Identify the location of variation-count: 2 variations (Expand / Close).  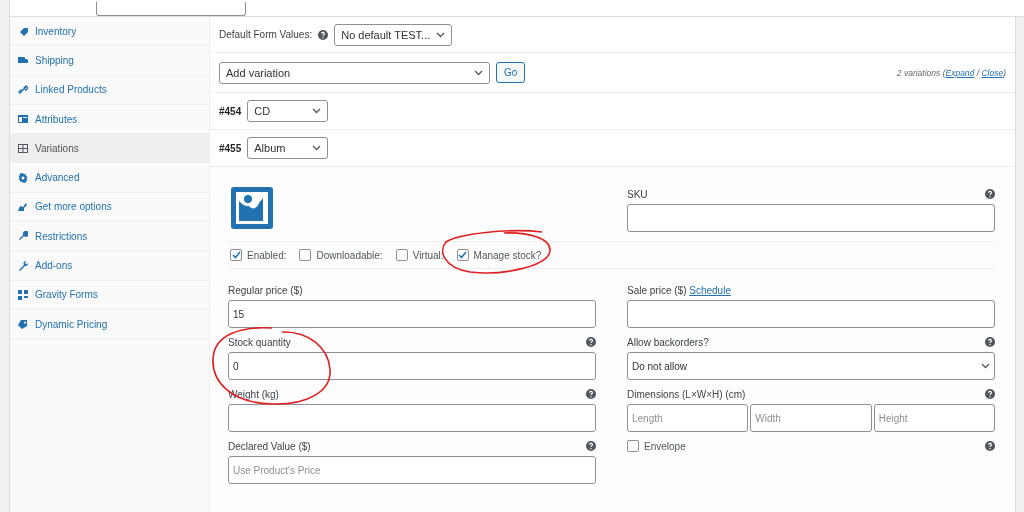
(951, 72).